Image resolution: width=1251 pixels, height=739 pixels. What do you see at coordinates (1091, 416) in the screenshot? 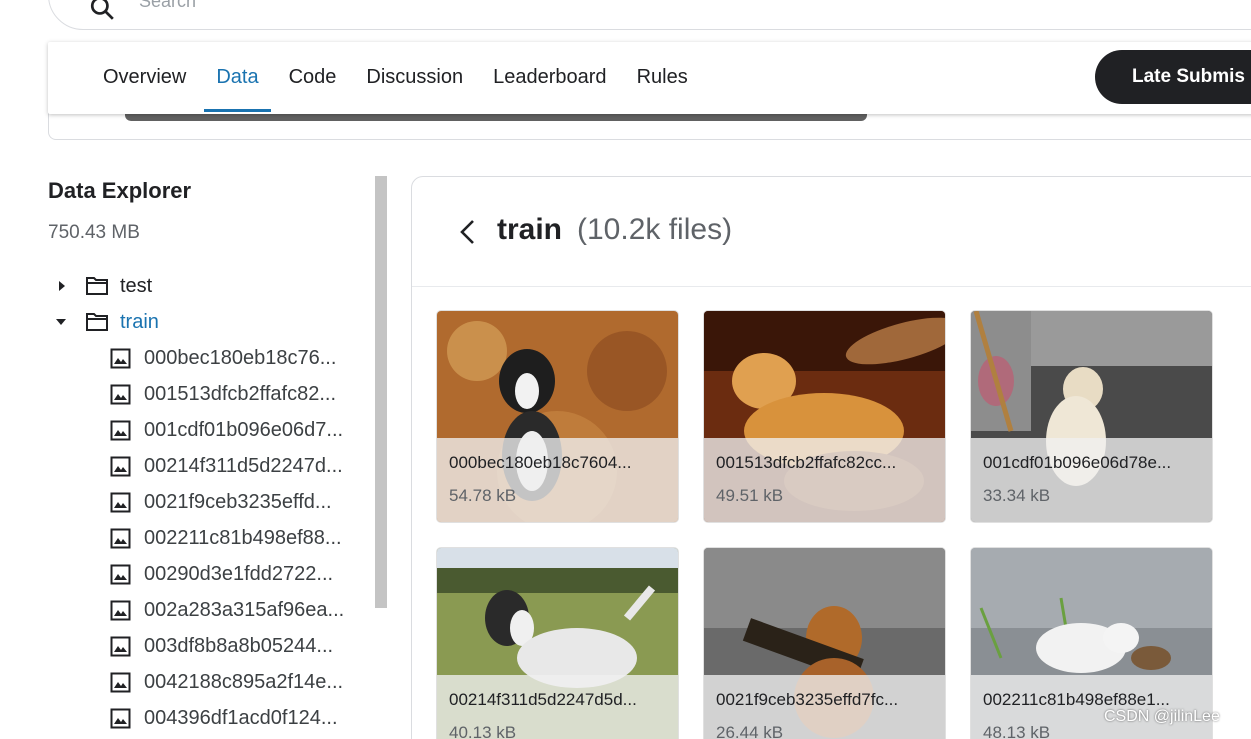
I see `image-card: 001cdf01b096e06d78e... 33.34 kB` at bounding box center [1091, 416].